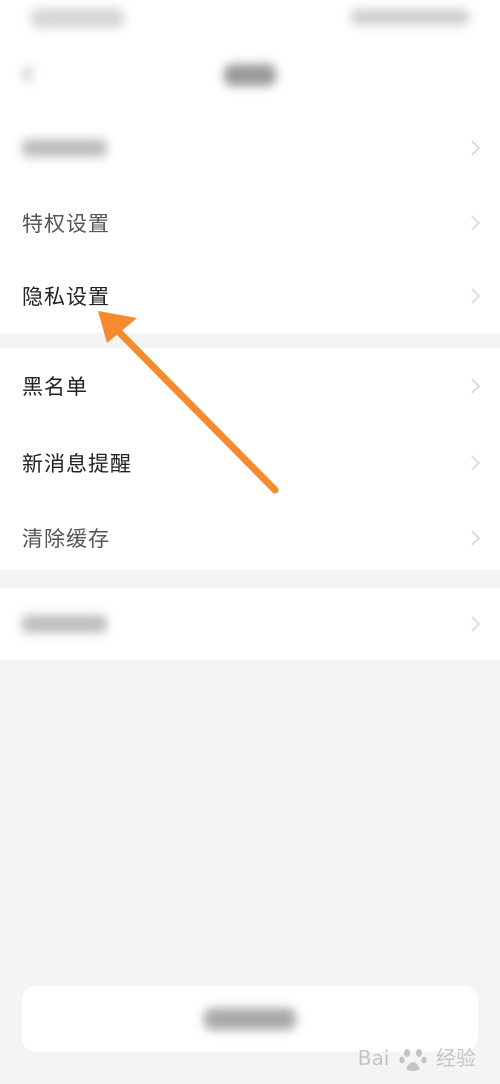  I want to click on settings-group-1: 特权设置 隐私设置, so click(250, 259).